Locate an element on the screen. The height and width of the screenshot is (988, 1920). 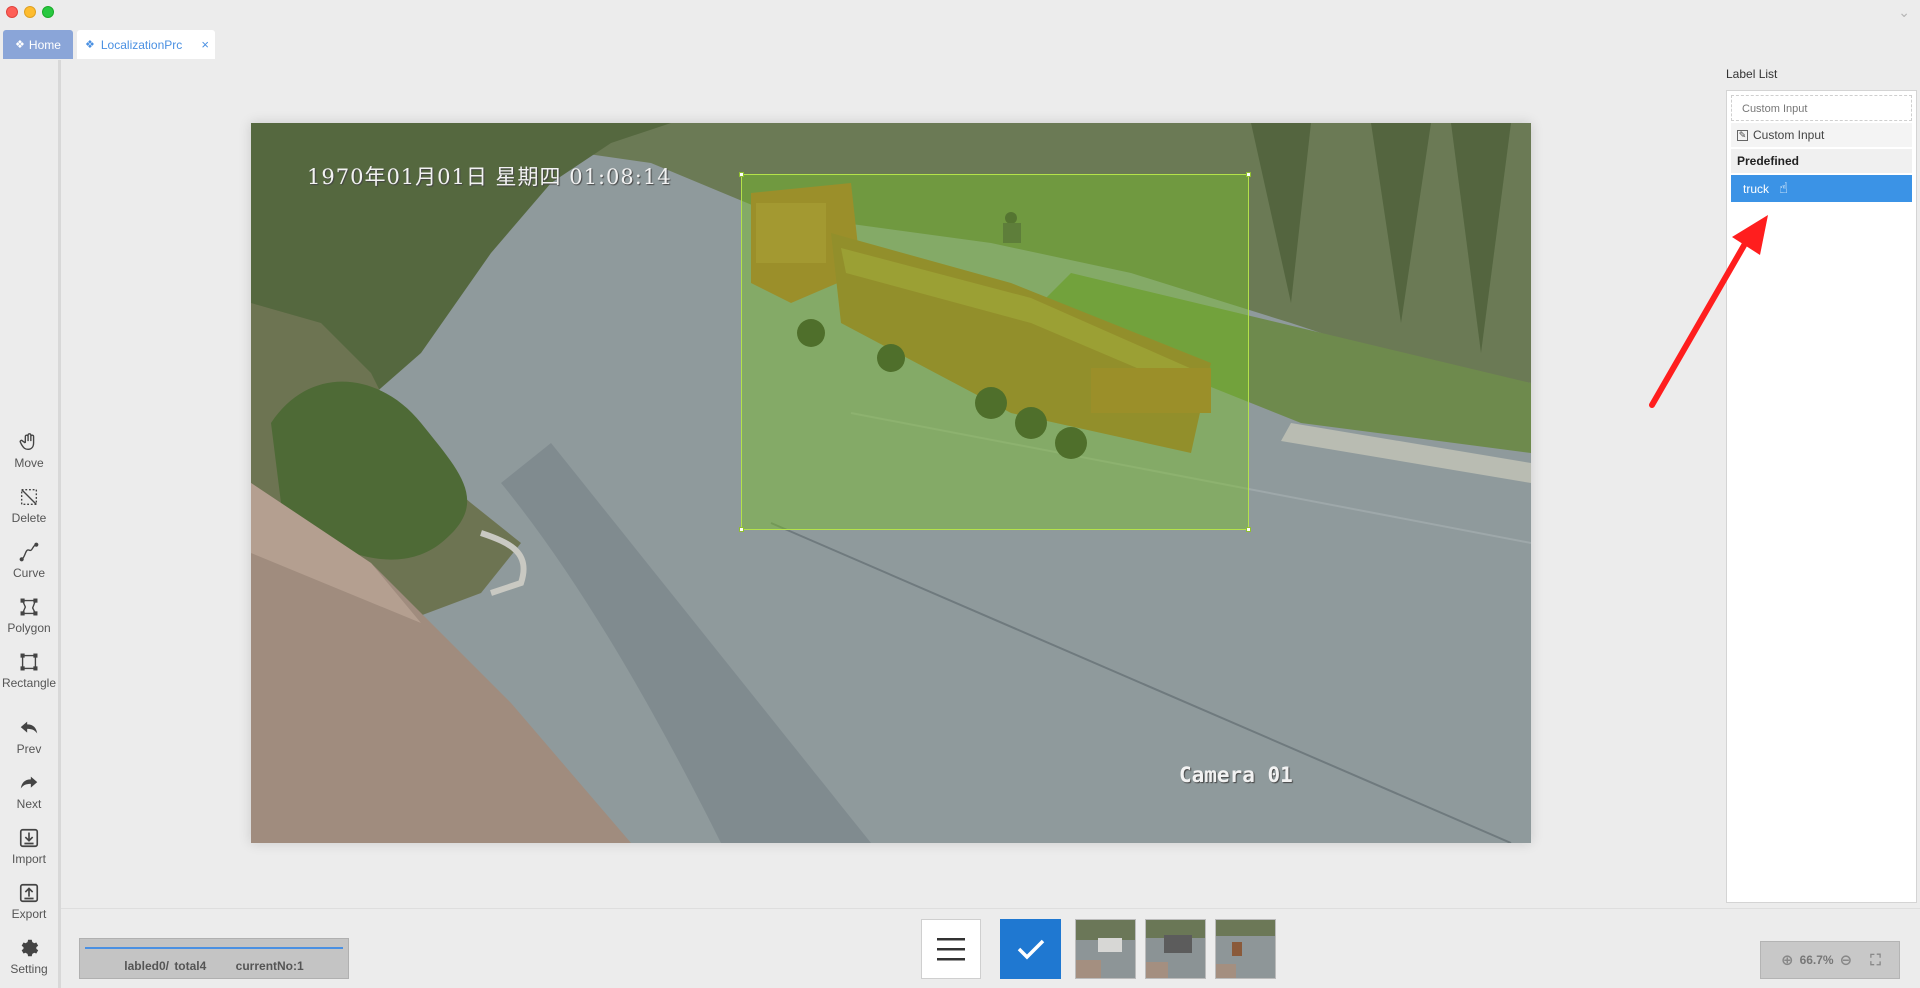
delete-selection-icon is located at coordinates (29, 497).